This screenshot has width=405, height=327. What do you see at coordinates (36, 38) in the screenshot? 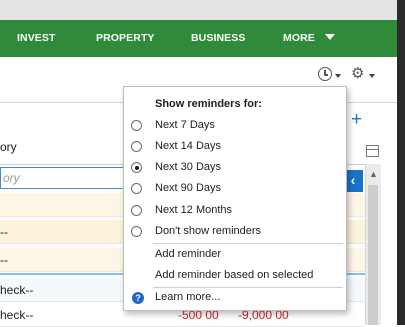
I see `nav-invest: INVEST` at bounding box center [36, 38].